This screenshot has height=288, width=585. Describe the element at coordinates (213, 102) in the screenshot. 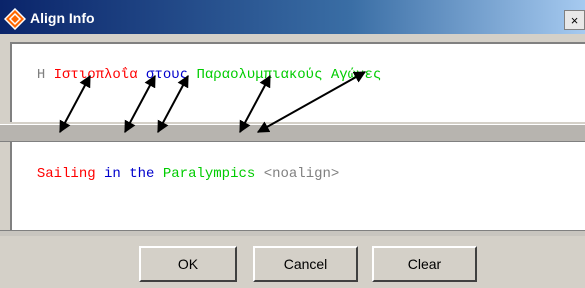

I see `alignment-arrows` at that location.